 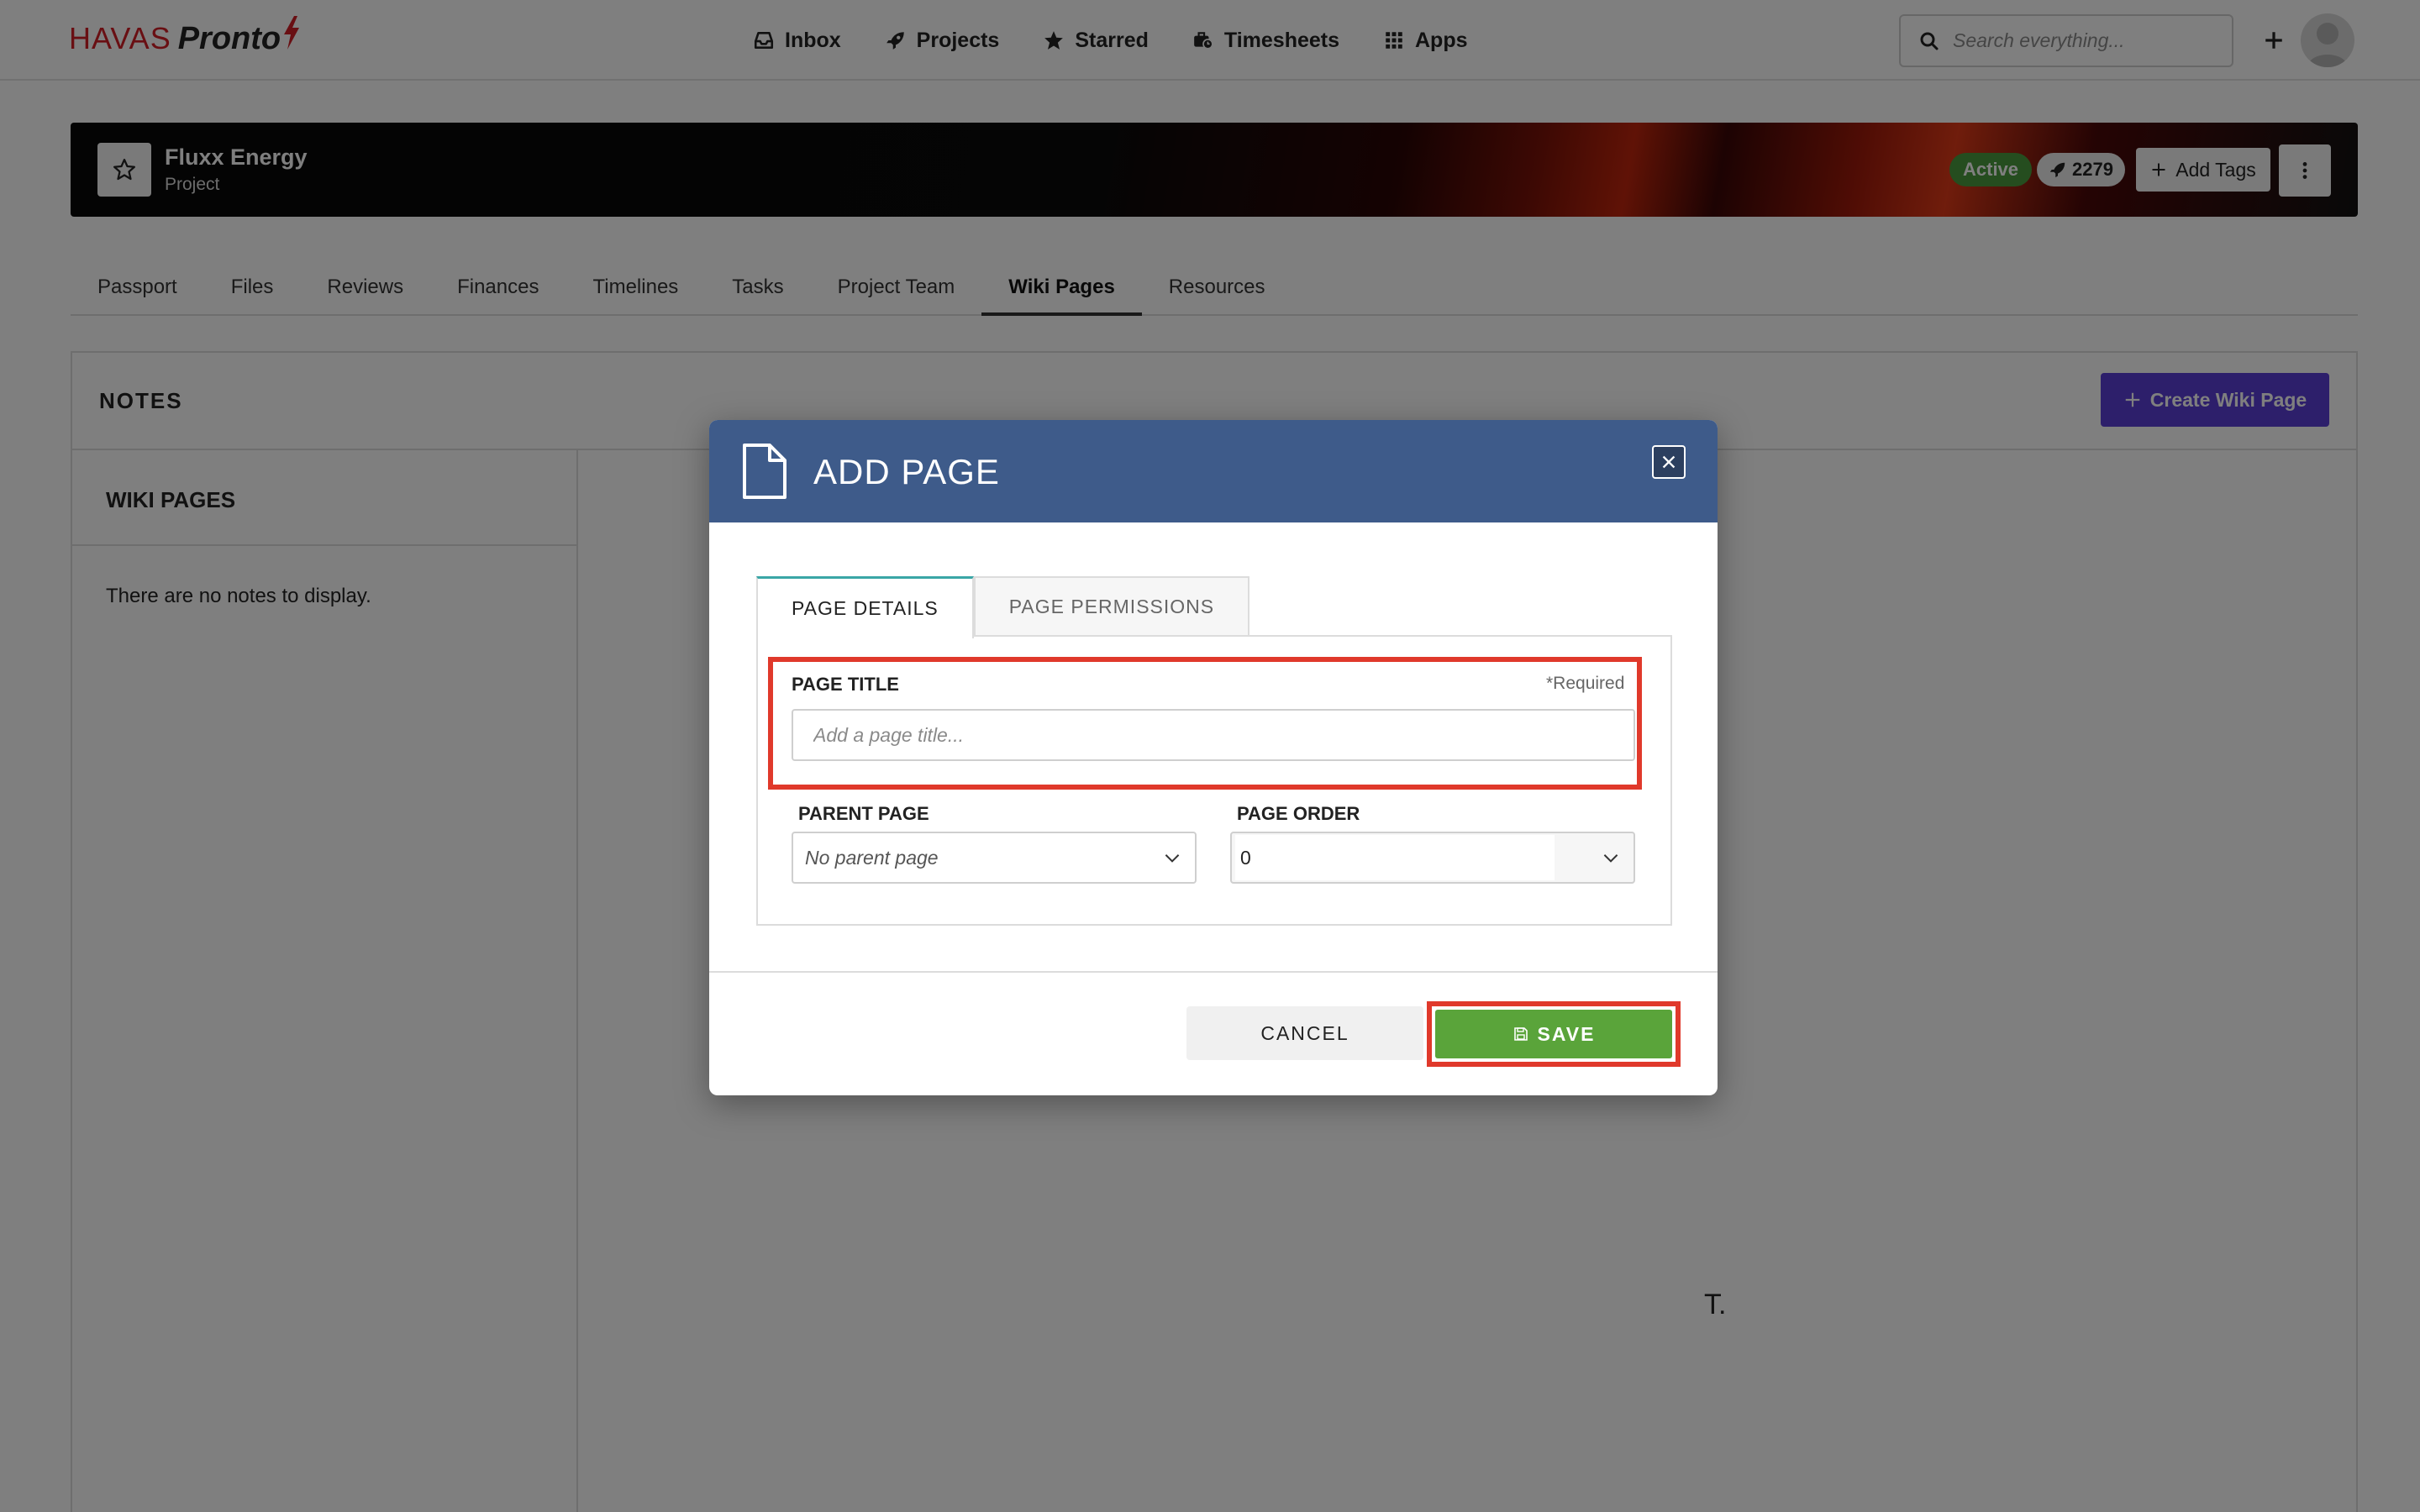 I want to click on cancel-button: CANCEL, so click(x=1304, y=1033).